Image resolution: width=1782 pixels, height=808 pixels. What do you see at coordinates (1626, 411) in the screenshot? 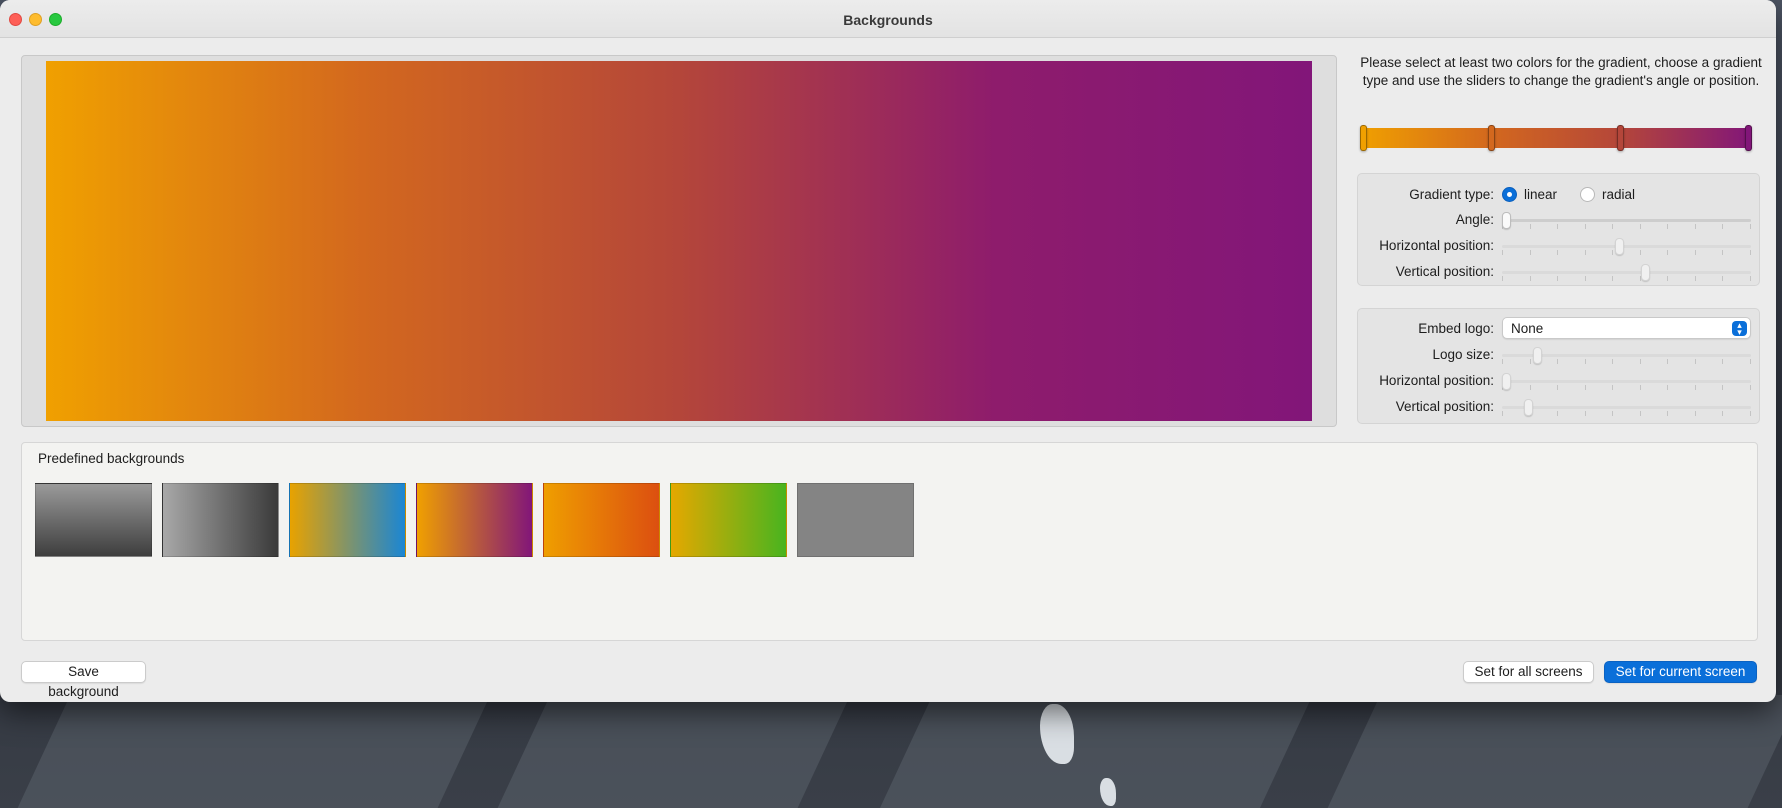
I see `logo-vertical-slider` at bounding box center [1626, 411].